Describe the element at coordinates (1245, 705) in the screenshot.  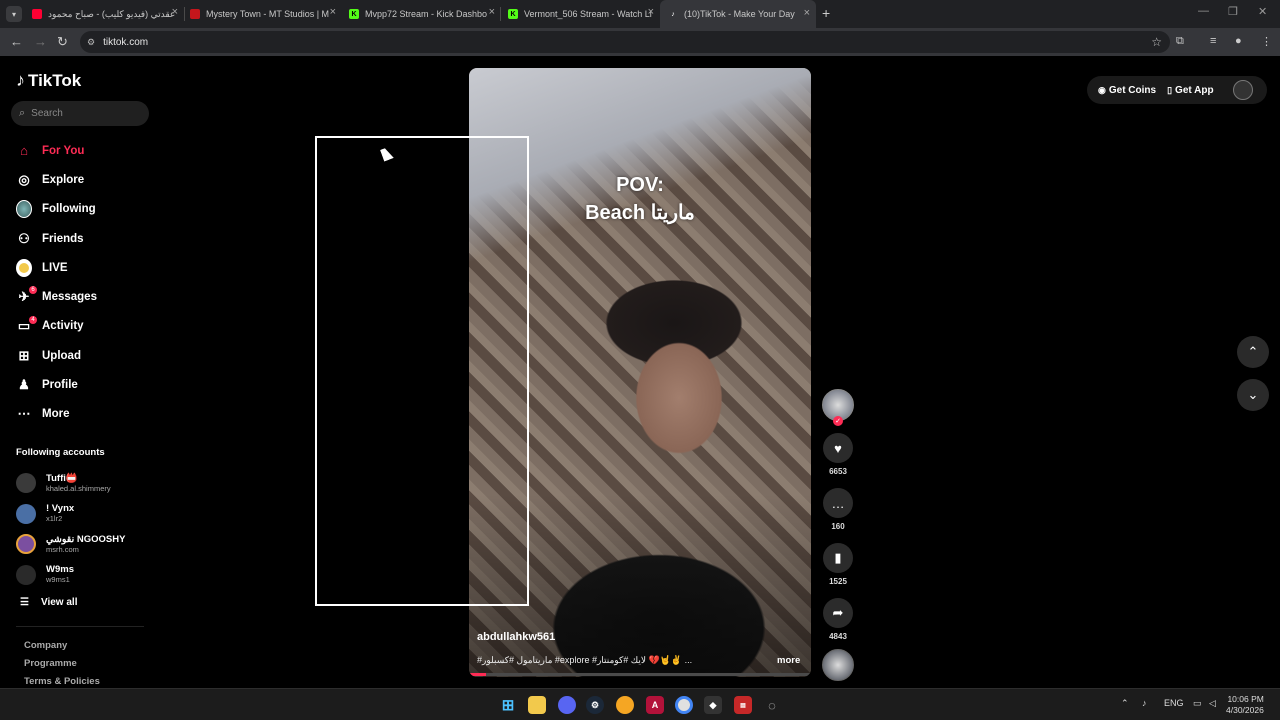
I see `taskbar-clock: 10:06 PM 4/30/2026` at that location.